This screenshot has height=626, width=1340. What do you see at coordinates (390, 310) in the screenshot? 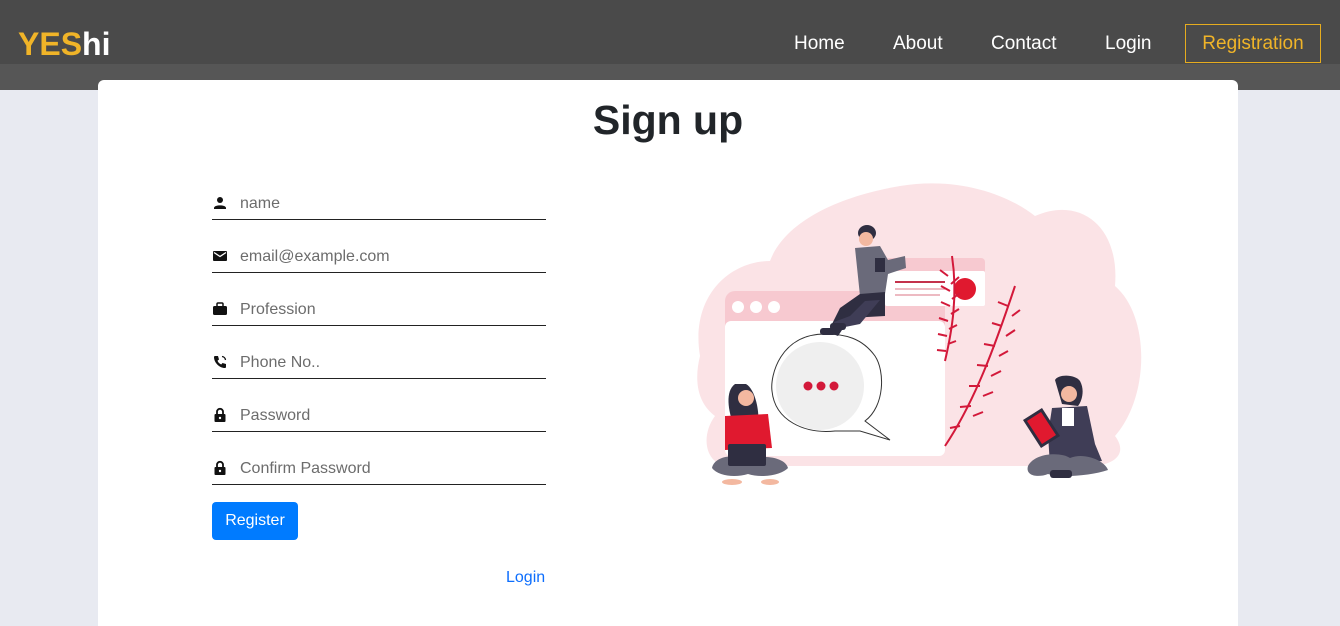
I see `profession-input` at bounding box center [390, 310].